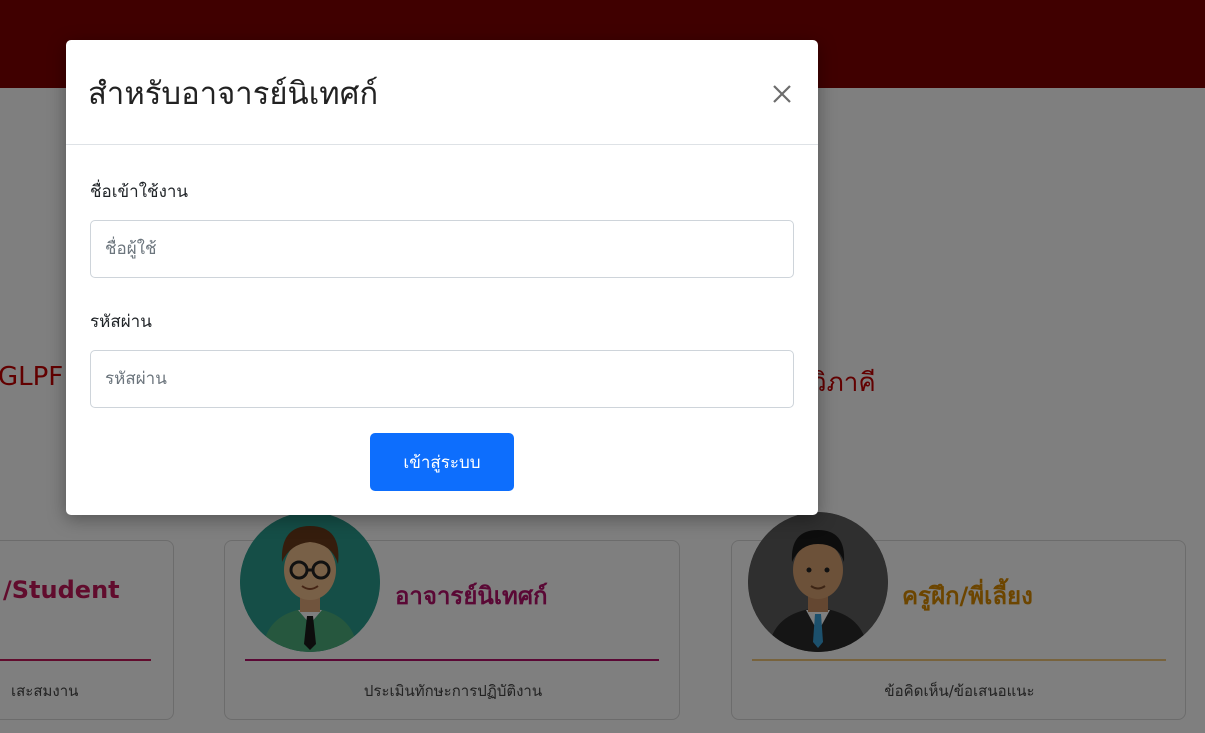 The image size is (1205, 733). What do you see at coordinates (442, 462) in the screenshot?
I see `login-button: เข้าสู่ระบบ` at bounding box center [442, 462].